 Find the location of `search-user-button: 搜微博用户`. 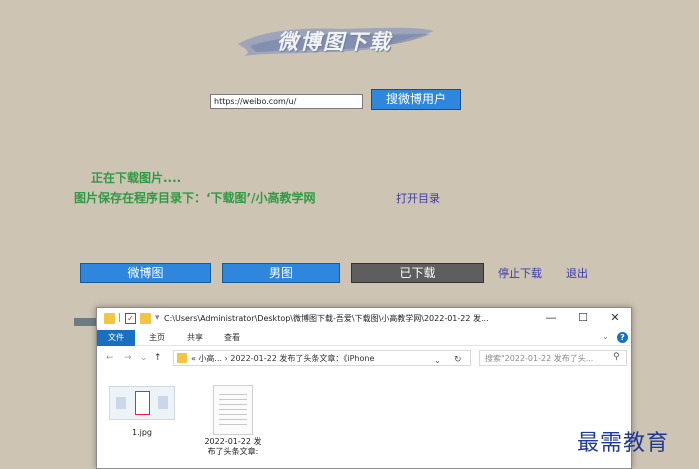

search-user-button: 搜微博用户 is located at coordinates (416, 99).